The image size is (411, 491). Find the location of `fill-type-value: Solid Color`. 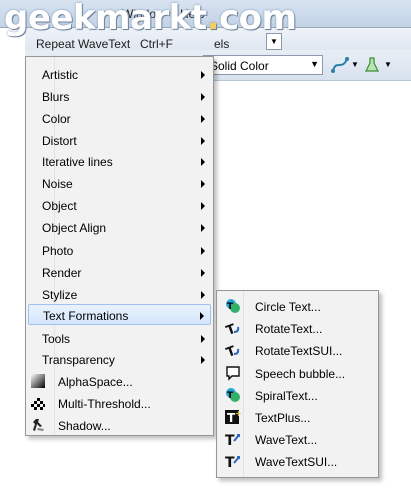

fill-type-value: Solid Color is located at coordinates (239, 66).